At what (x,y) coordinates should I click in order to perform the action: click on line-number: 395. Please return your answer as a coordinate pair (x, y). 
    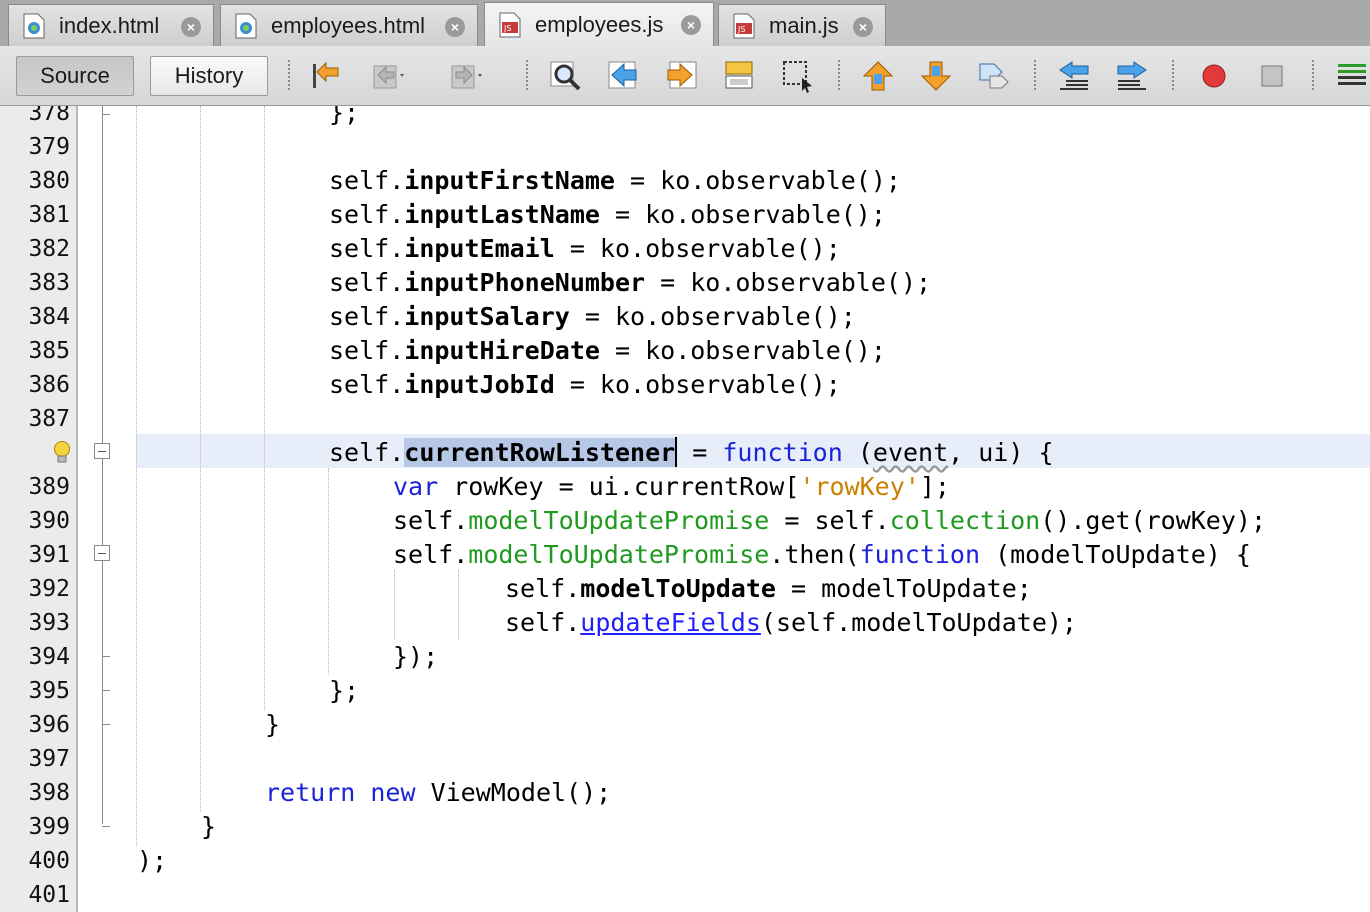
    Looking at the image, I should click on (49, 691).